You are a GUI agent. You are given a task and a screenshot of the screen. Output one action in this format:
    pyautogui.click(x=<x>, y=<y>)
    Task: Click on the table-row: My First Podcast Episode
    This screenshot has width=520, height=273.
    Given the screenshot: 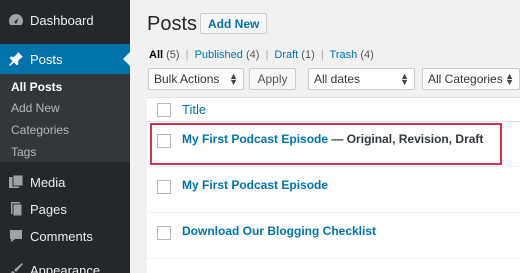 What is the action you would take?
    pyautogui.click(x=333, y=190)
    